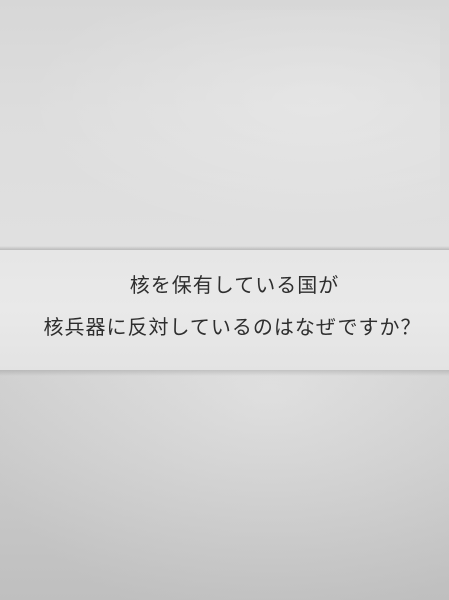 This screenshot has width=449, height=600. I want to click on question-line-2: 核兵器に反対しているのはなぜですか？, so click(224, 327).